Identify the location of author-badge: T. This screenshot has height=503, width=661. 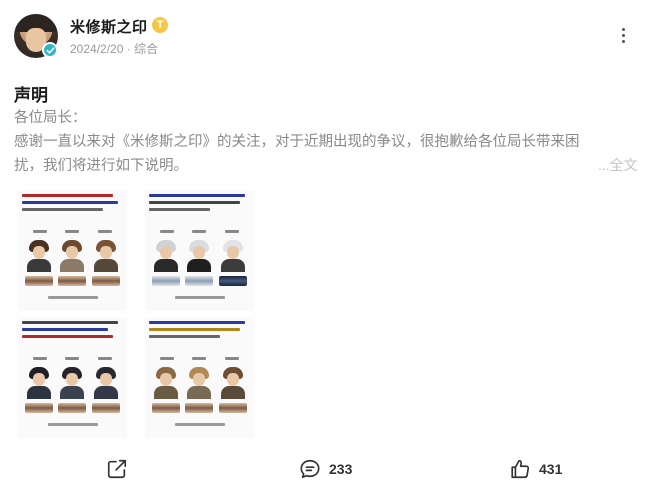
(160, 25).